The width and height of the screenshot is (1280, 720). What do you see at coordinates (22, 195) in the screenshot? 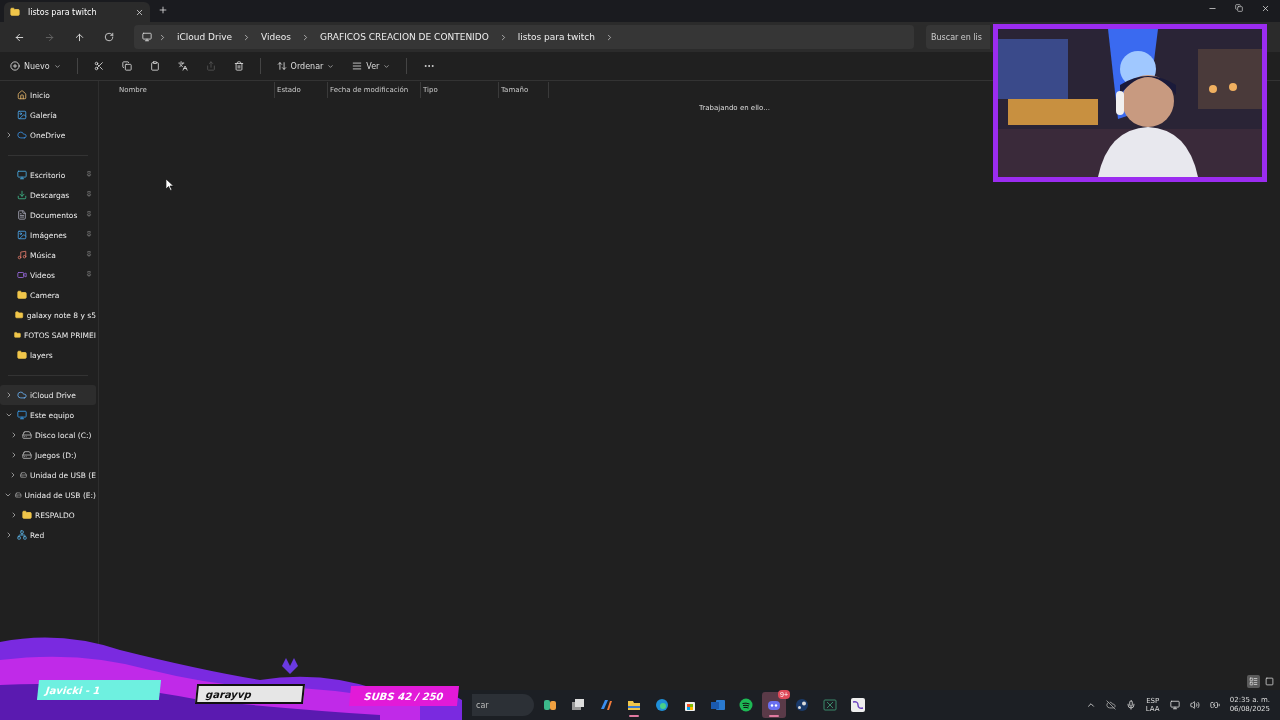
I see `download-icon` at bounding box center [22, 195].